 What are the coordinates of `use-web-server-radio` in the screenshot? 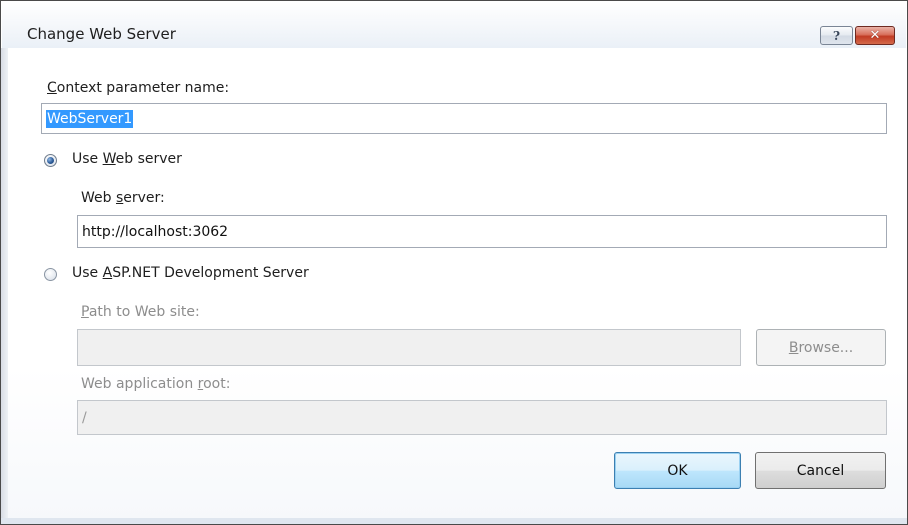 It's located at (50, 160).